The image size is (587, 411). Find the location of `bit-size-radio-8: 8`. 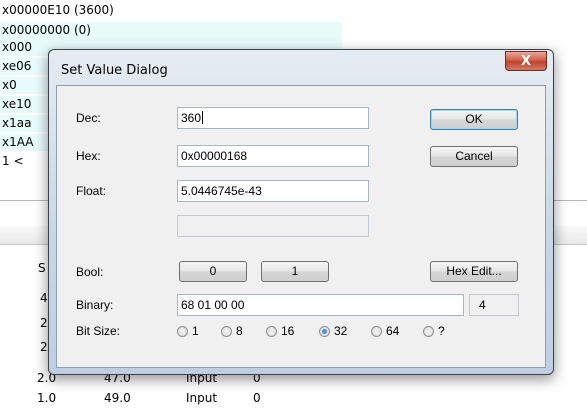

bit-size-radio-8: 8 is located at coordinates (232, 332).